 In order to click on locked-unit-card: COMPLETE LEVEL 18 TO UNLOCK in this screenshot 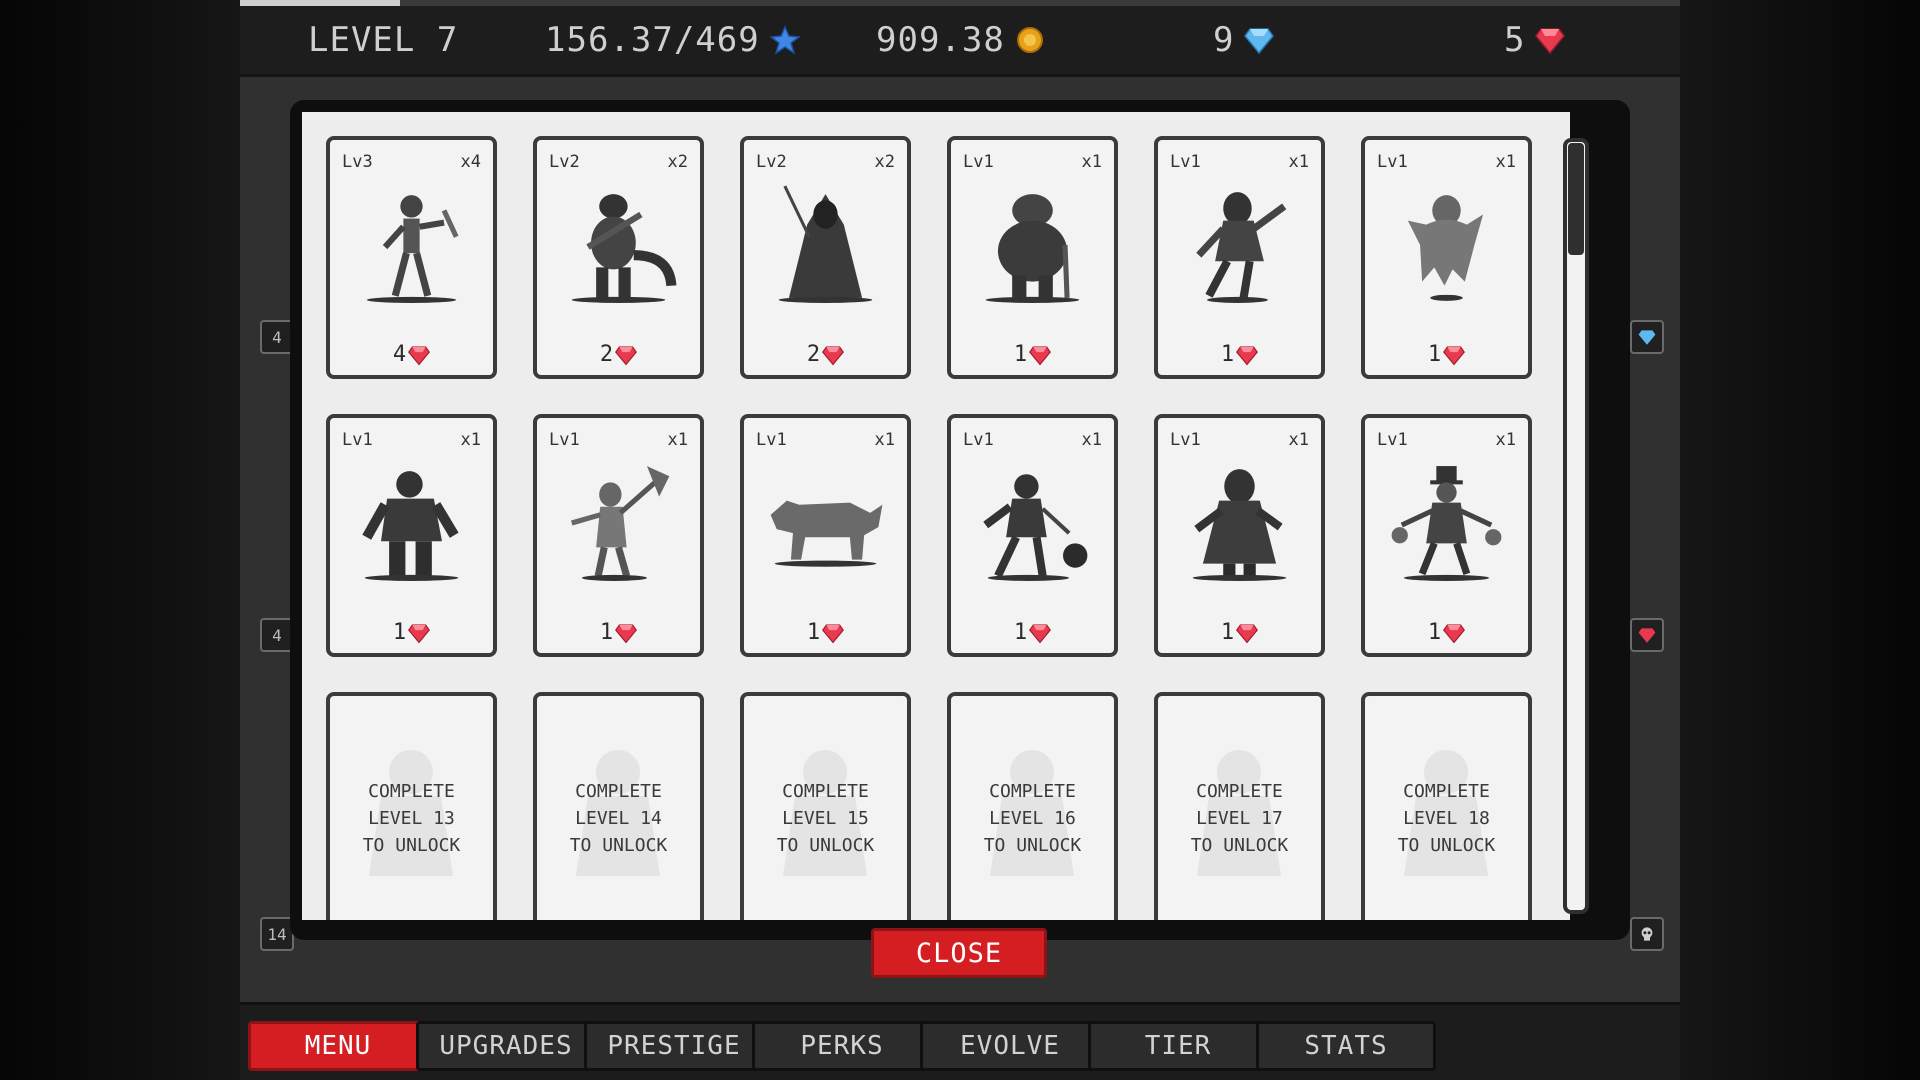, I will do `click(1446, 806)`.